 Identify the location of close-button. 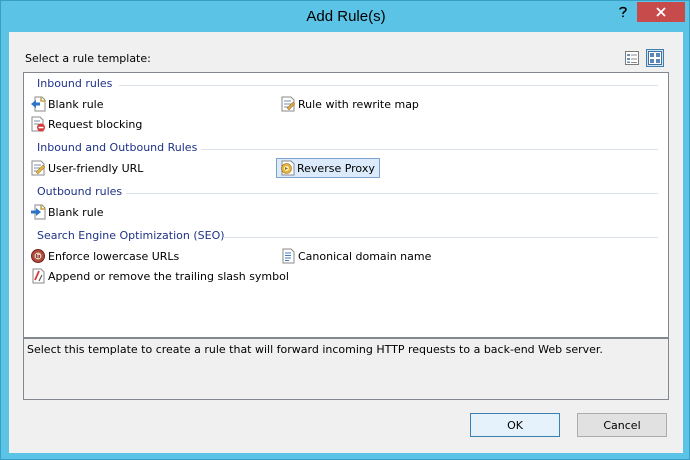
(661, 12).